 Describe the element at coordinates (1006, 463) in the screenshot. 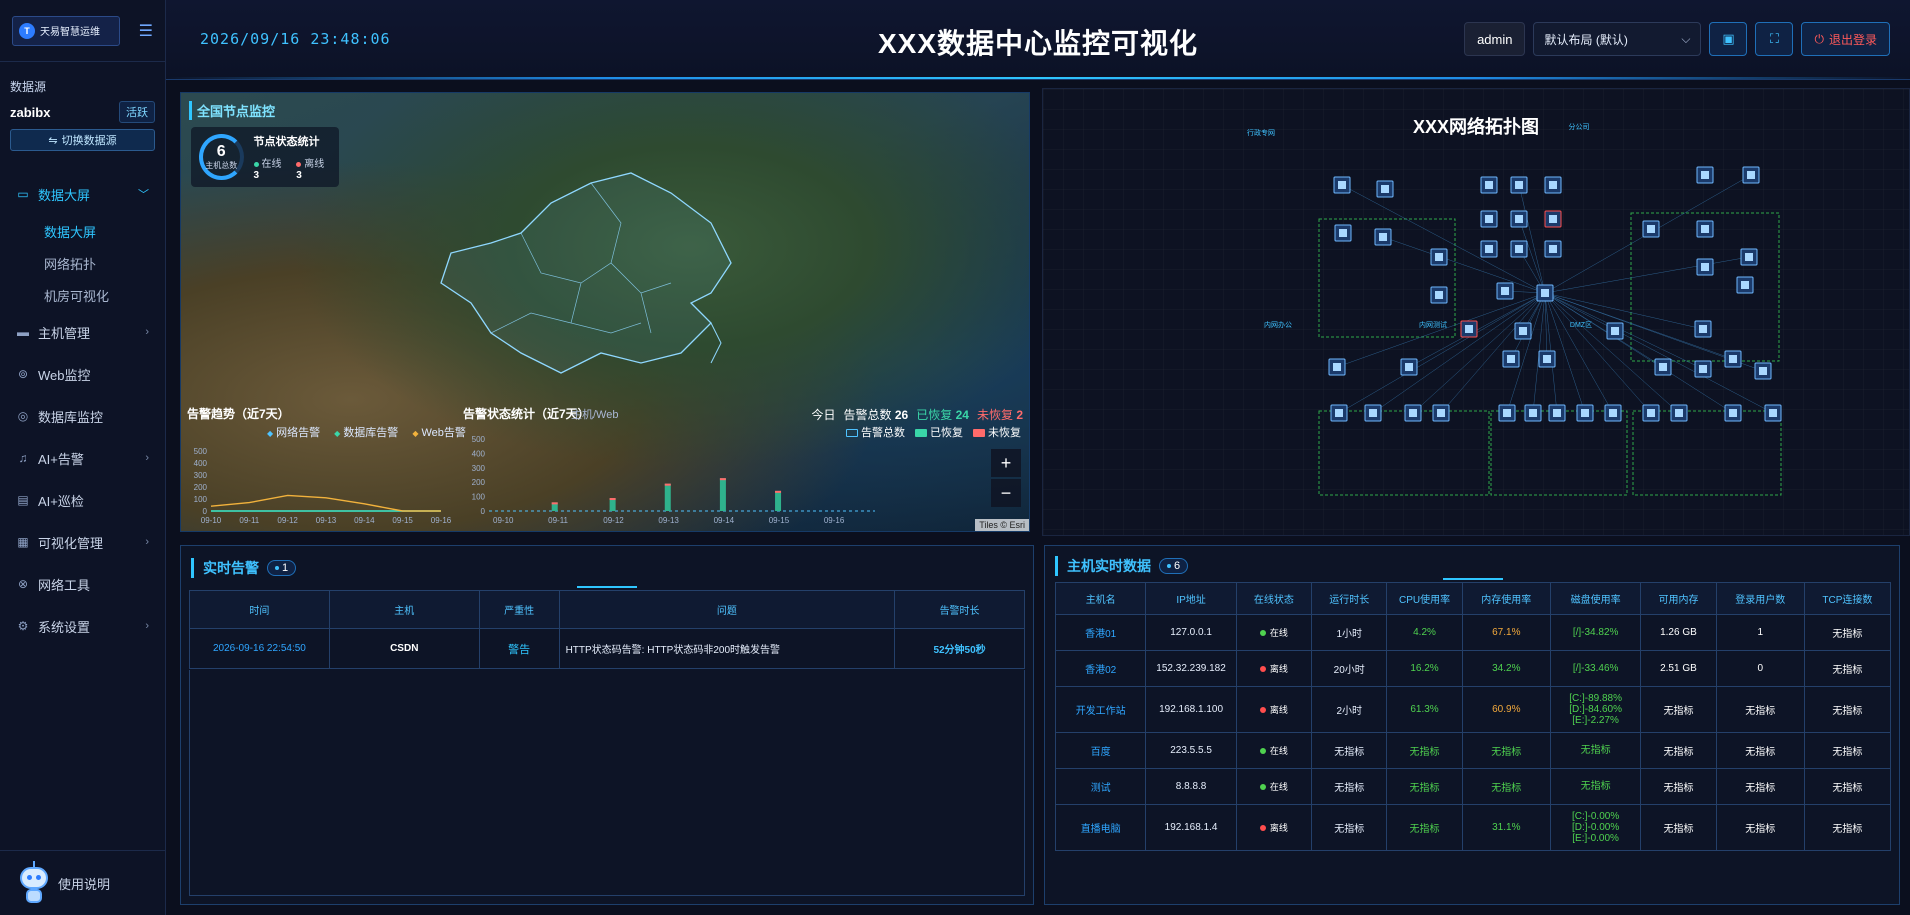

I see `zoom-in-button: +` at that location.